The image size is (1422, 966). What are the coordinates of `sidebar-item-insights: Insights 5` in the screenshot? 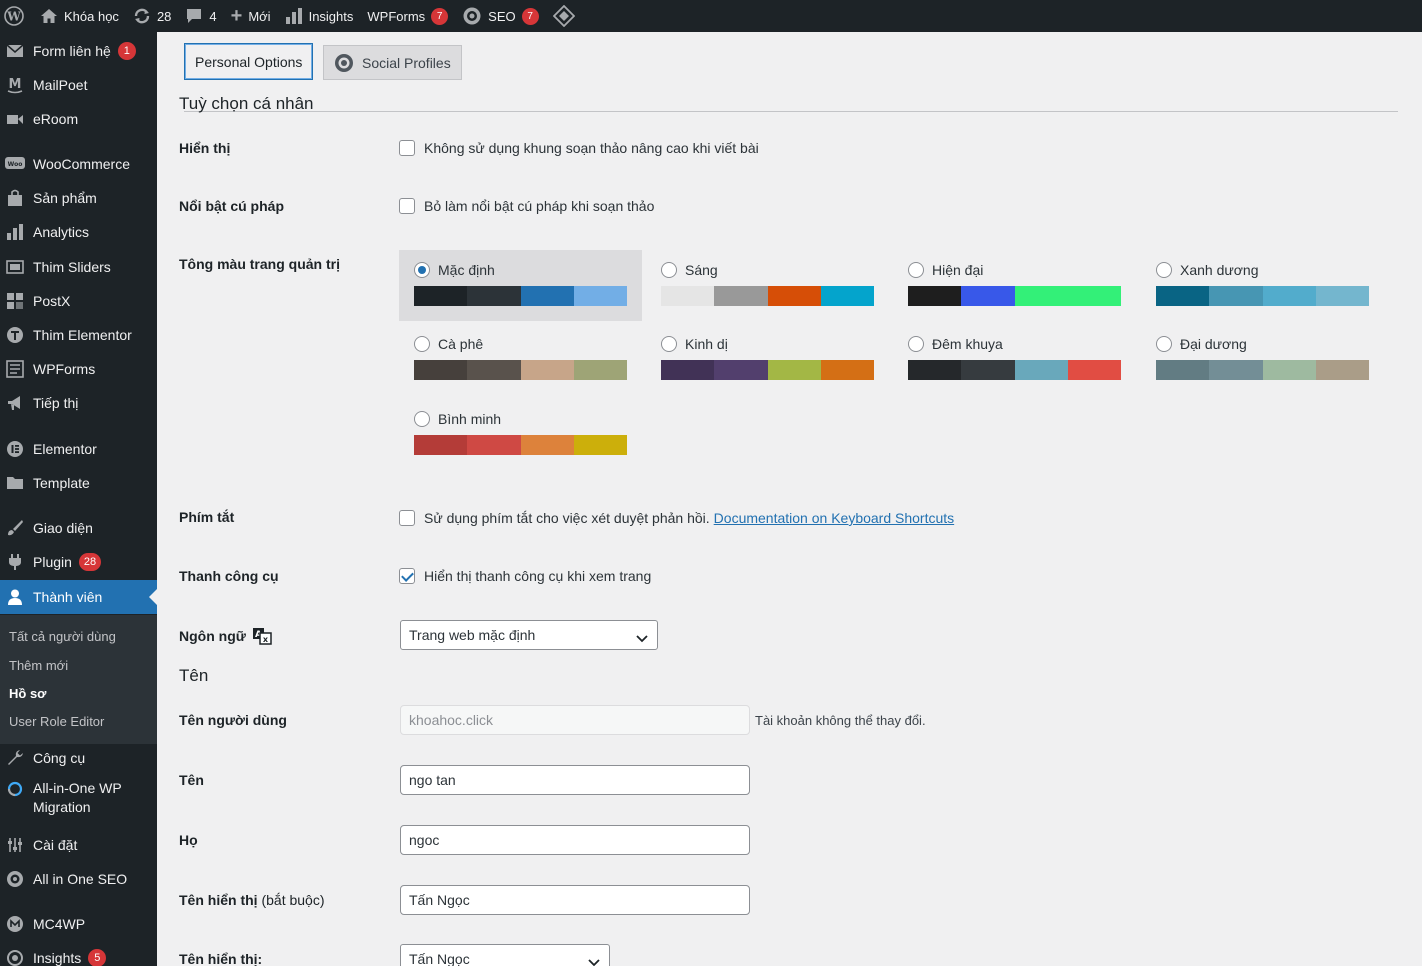 It's located at (78, 953).